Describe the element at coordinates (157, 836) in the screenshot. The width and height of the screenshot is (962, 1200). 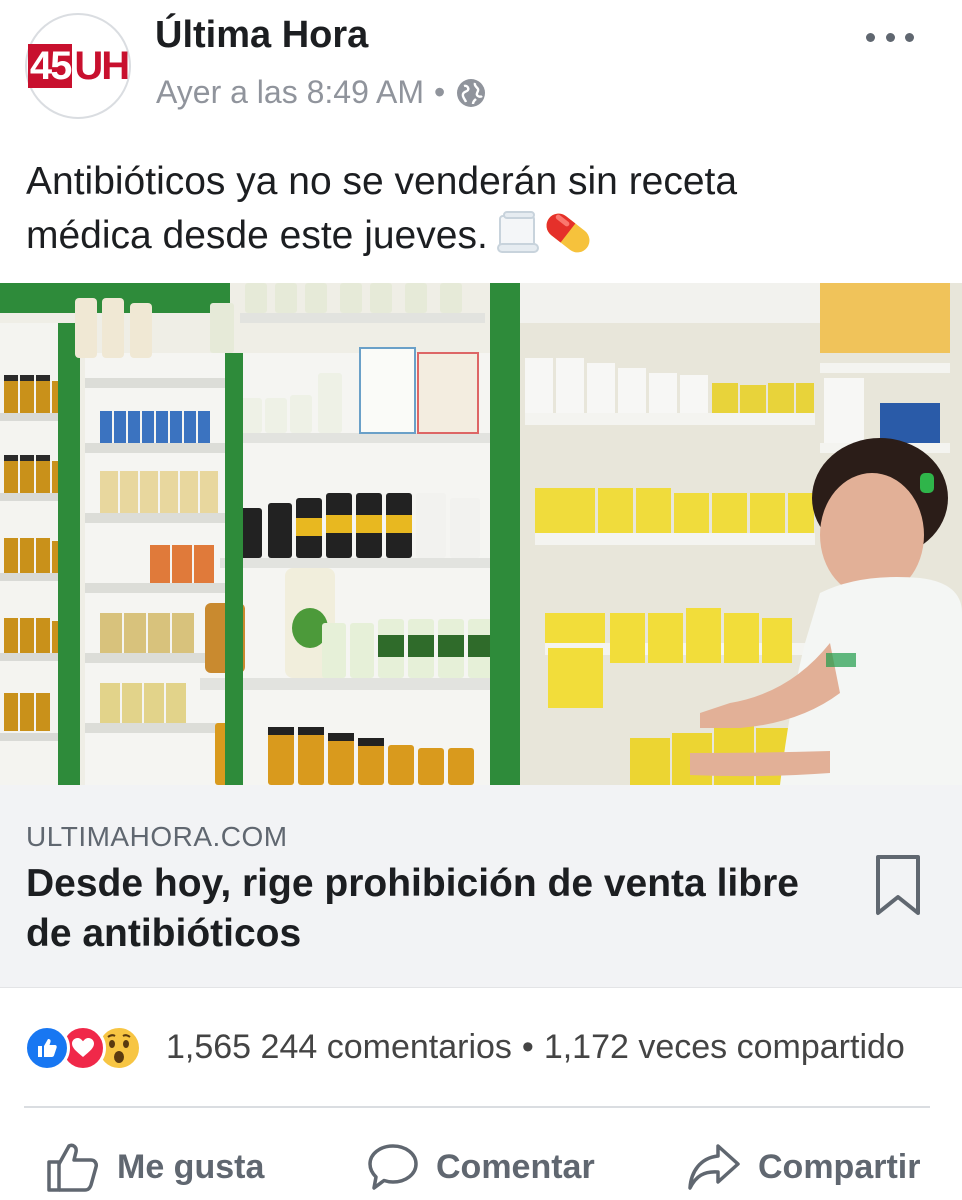
I see `link-domain: ULTIMAHORA.COM` at that location.